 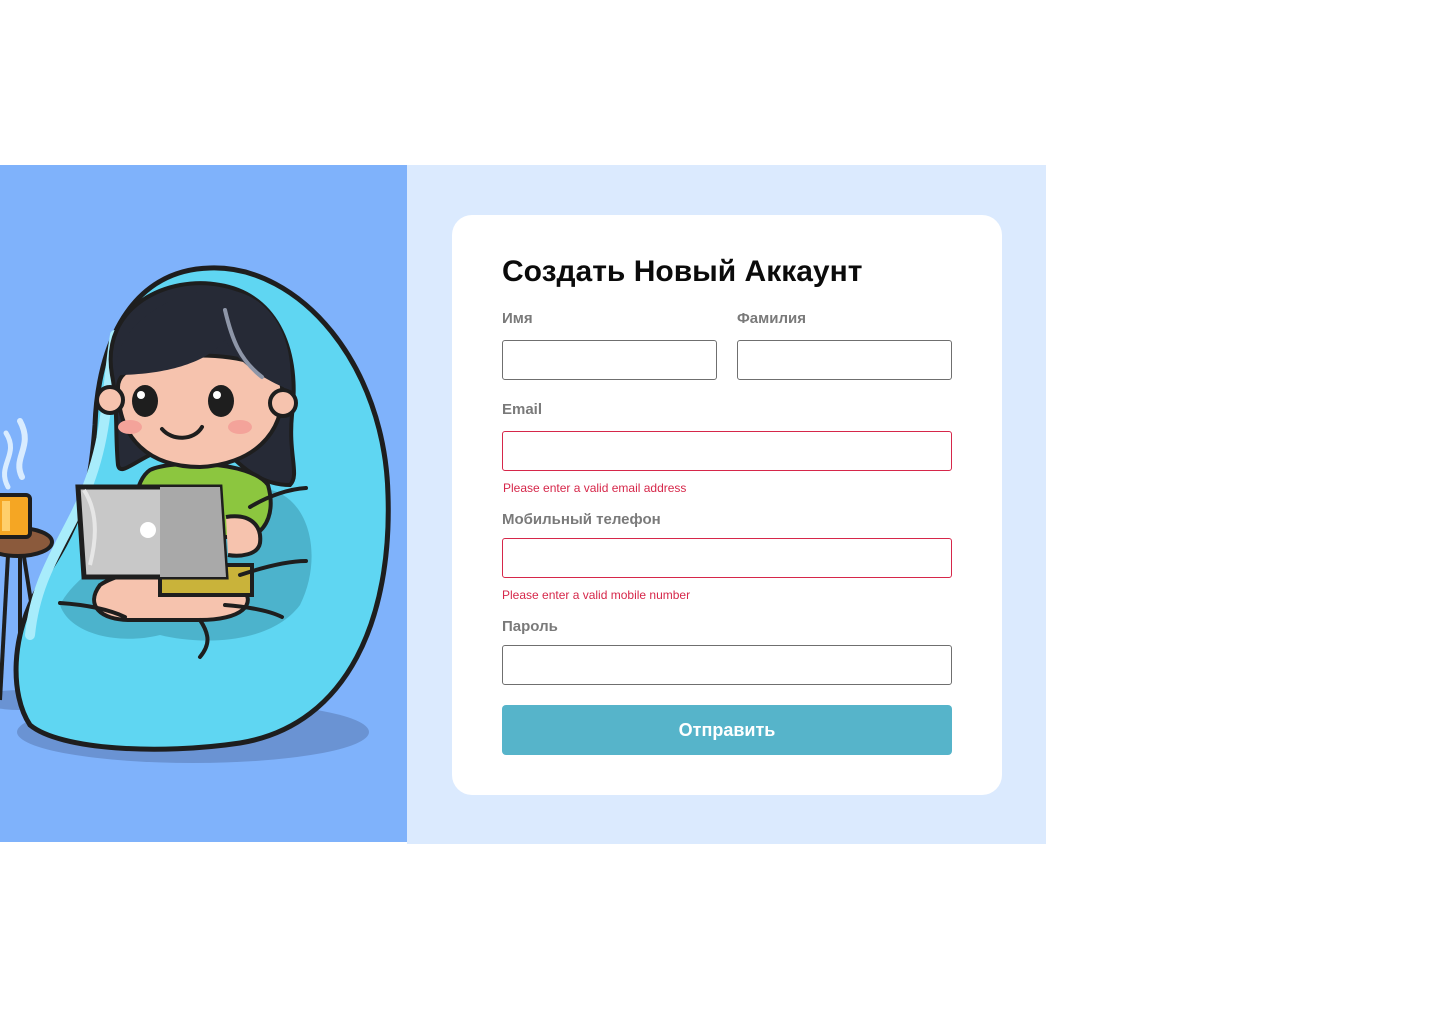 What do you see at coordinates (195, 514) in the screenshot?
I see `girl-on-beanbag-illustration` at bounding box center [195, 514].